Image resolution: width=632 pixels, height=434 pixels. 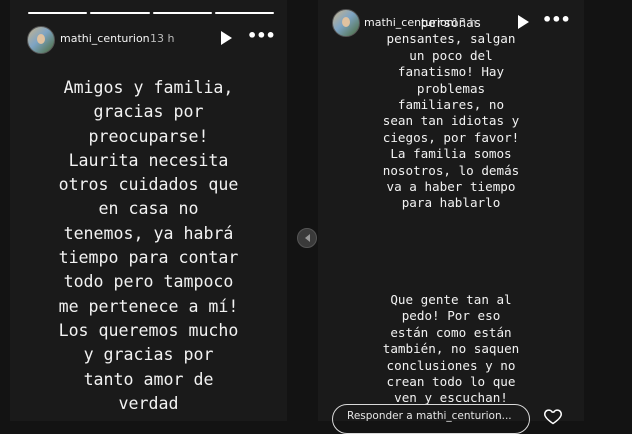 I want to click on heart-icon, so click(x=553, y=416).